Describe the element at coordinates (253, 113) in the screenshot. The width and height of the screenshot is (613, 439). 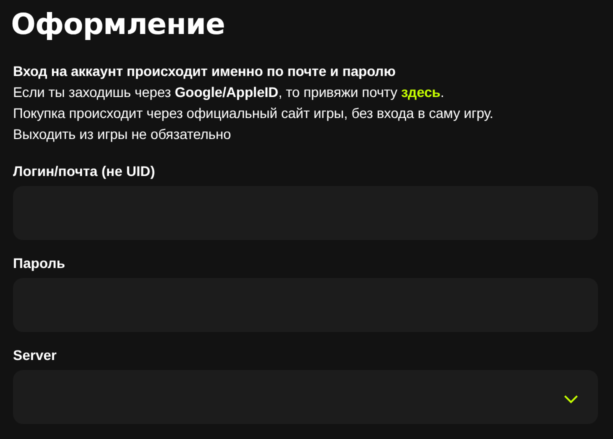
I see `info-text: Покупка происходит через официальный сайт игры, без входа в саму игру.` at that location.